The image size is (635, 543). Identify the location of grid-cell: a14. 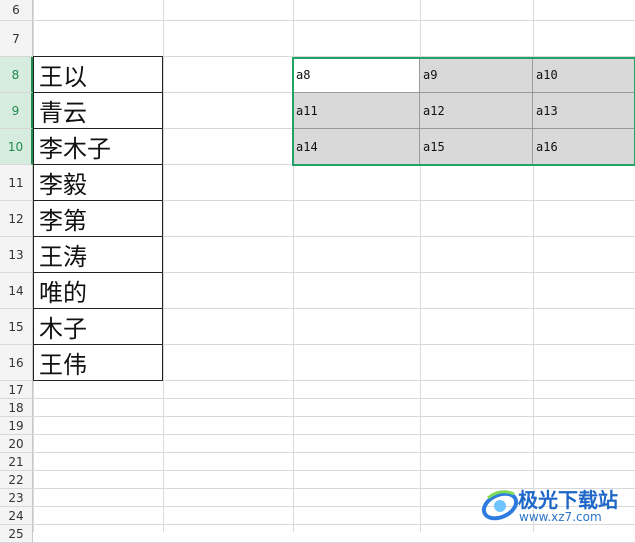
(356, 147).